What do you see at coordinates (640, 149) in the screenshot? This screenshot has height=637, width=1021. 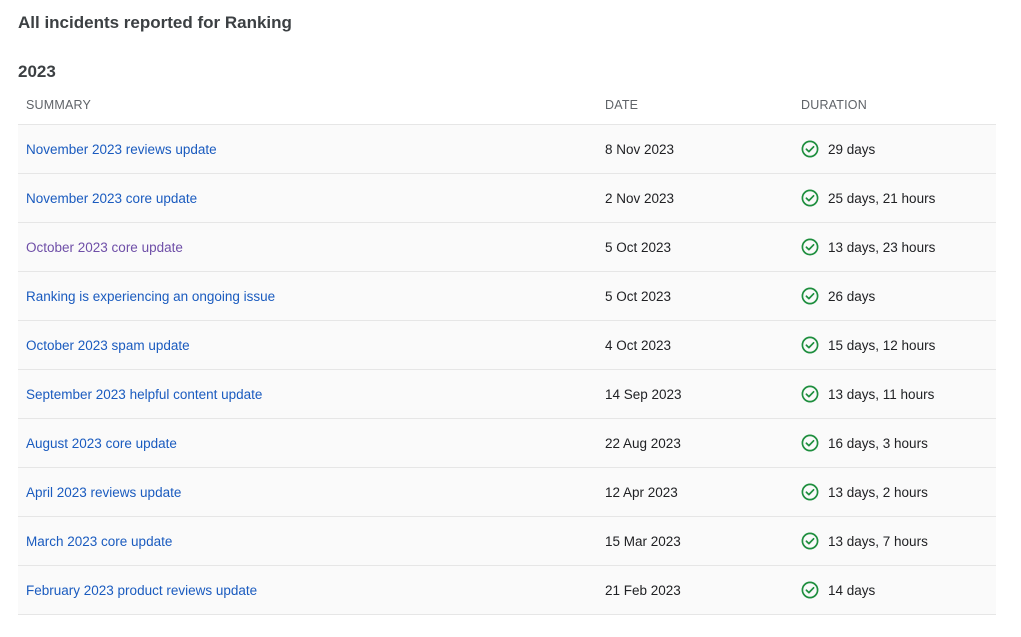 I see `incident-date: 8 Nov 2023` at bounding box center [640, 149].